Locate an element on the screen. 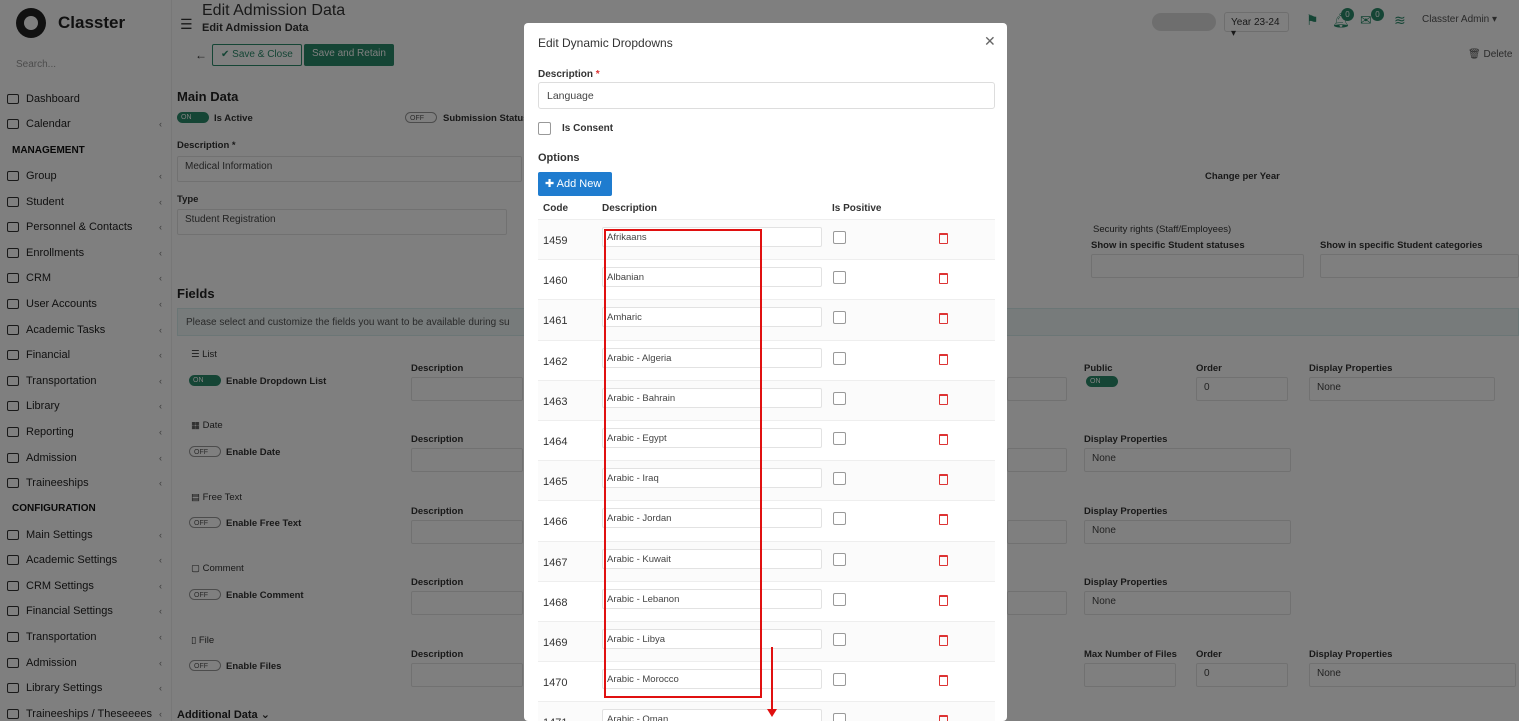 Image resolution: width=1519 pixels, height=721 pixels. is-consent-label: Is Consent is located at coordinates (588, 128).